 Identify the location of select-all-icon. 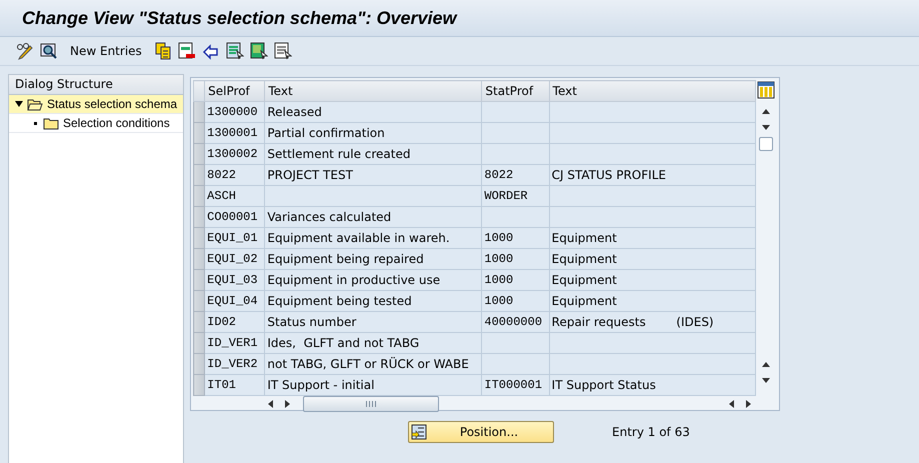
(235, 51).